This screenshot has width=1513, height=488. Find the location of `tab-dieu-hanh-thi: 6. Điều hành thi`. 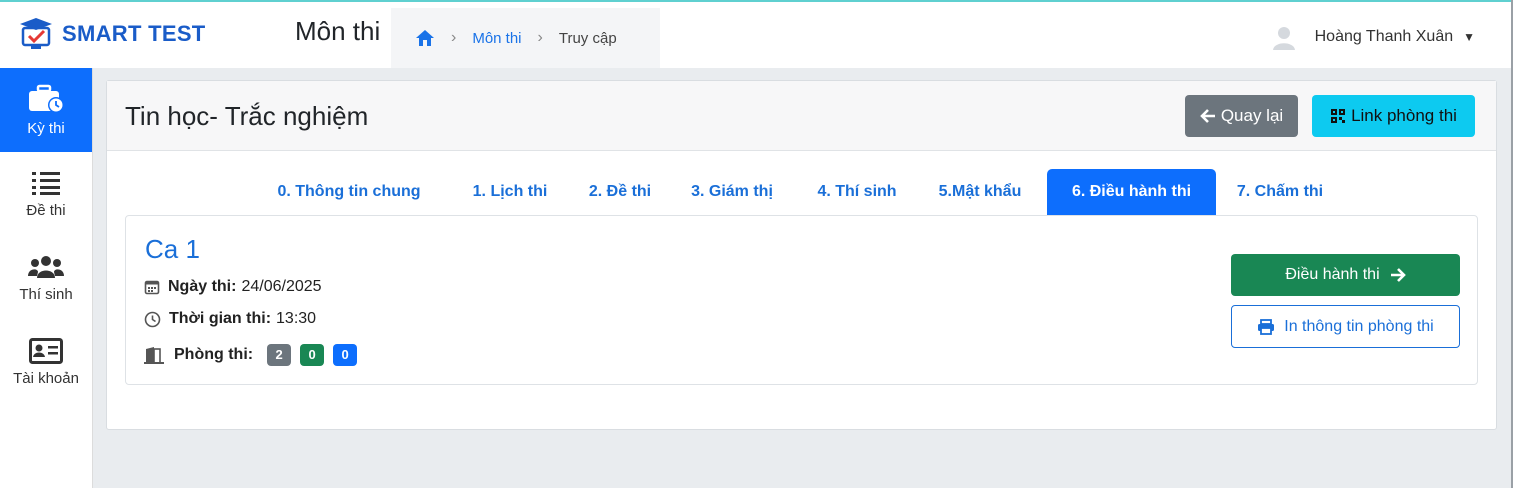

tab-dieu-hanh-thi: 6. Điều hành thi is located at coordinates (1131, 192).